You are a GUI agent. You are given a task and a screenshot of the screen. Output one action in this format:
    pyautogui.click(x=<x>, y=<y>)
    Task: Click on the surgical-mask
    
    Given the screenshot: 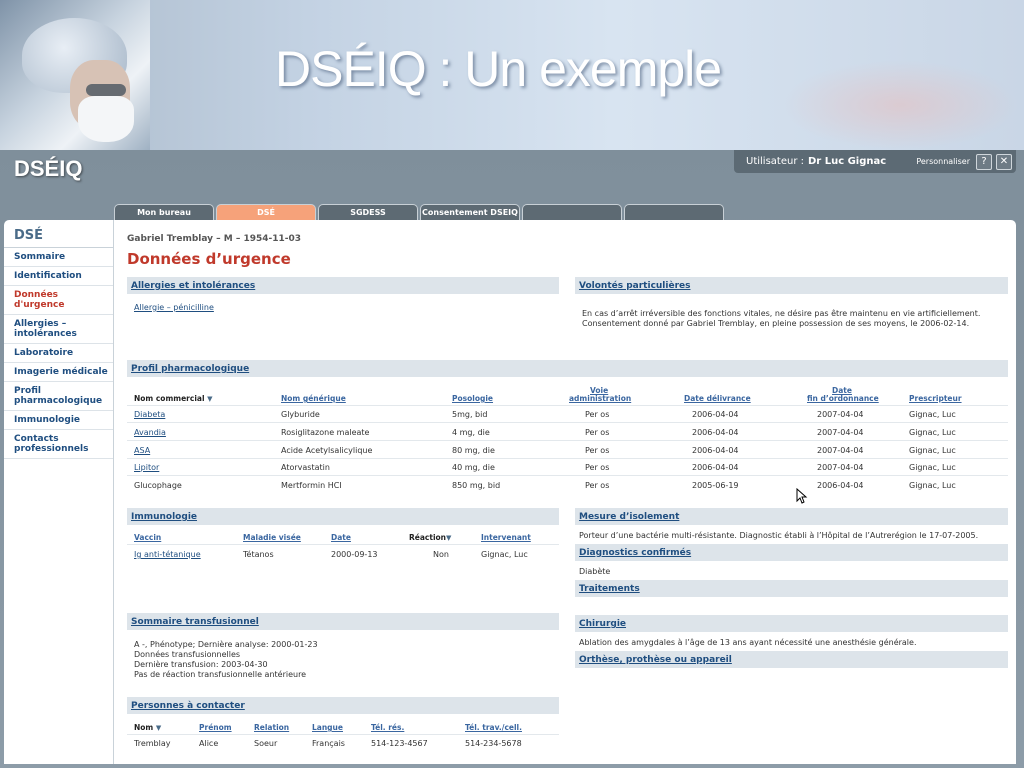 What is the action you would take?
    pyautogui.click(x=106, y=119)
    